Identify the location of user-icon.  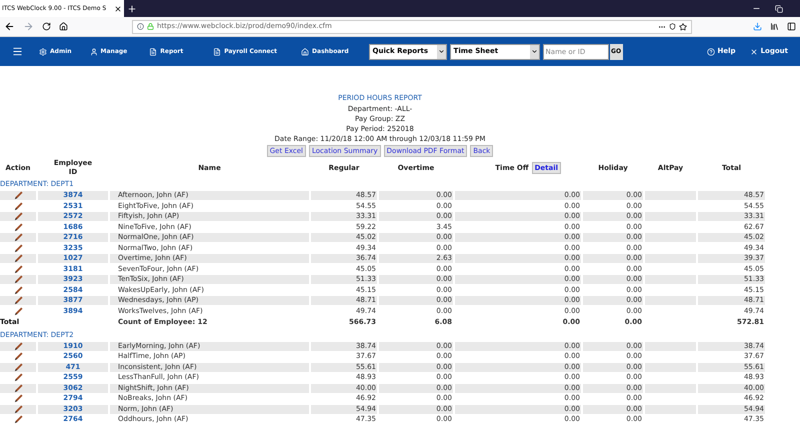
(94, 52).